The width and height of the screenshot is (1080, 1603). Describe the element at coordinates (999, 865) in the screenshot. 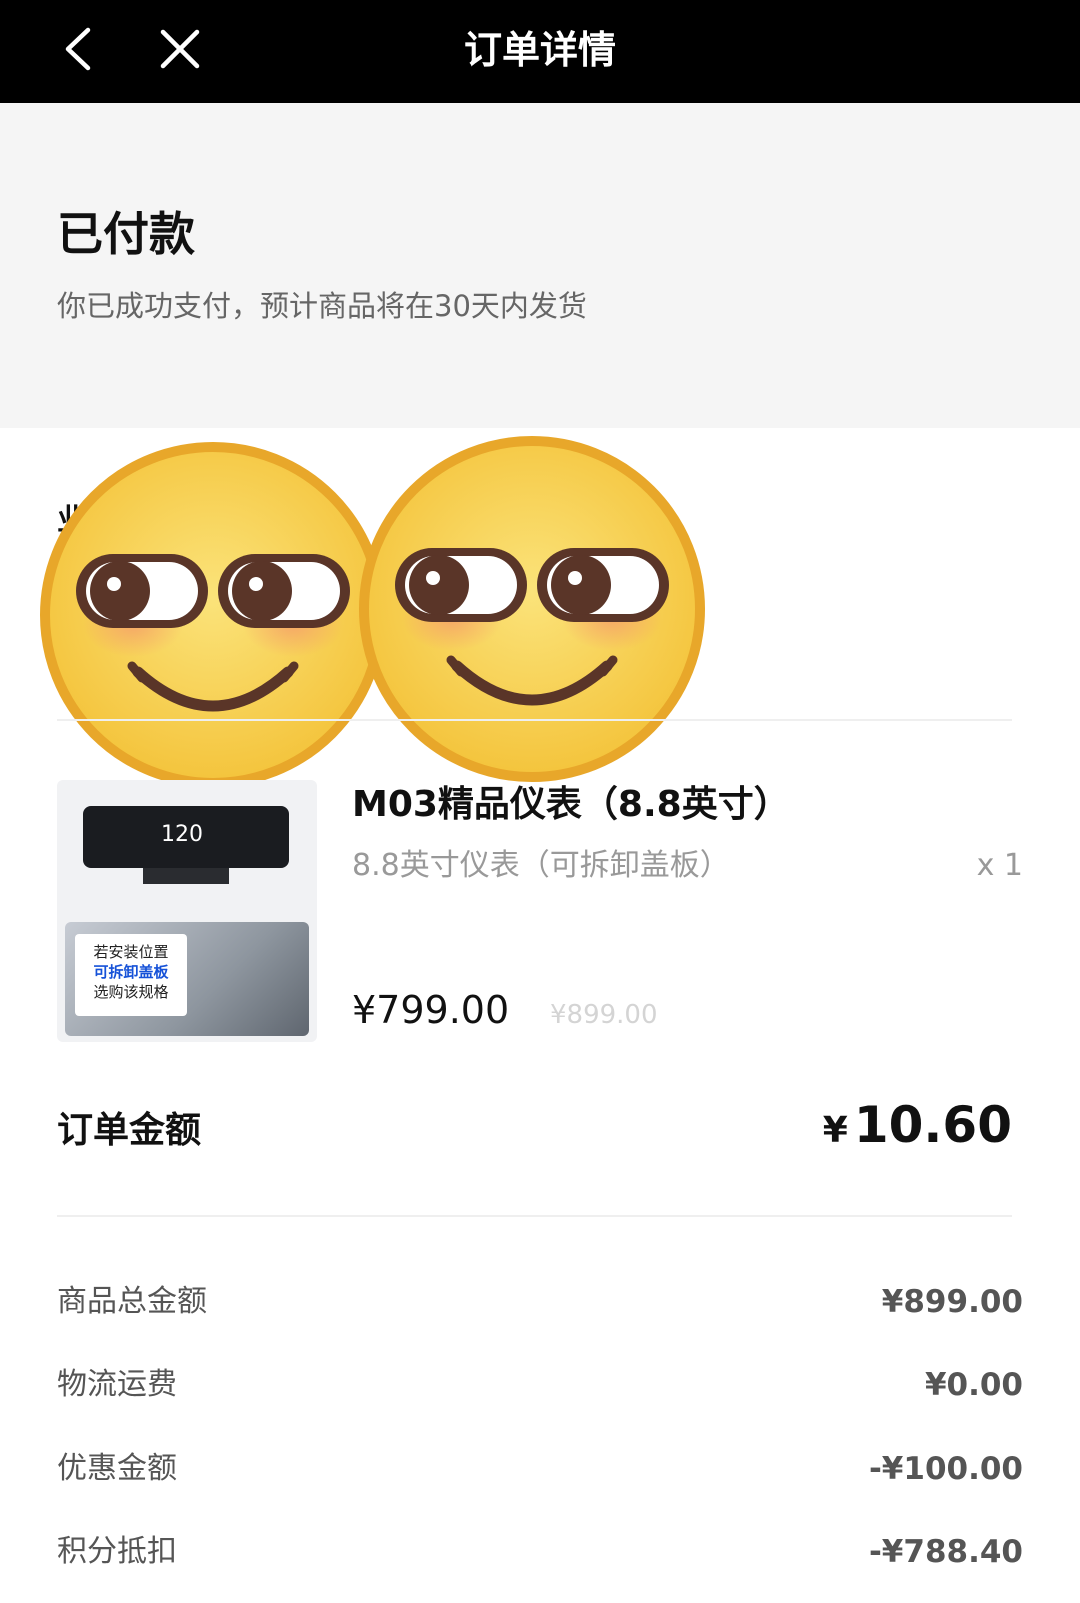

I see `product-quantity: x 1` at that location.